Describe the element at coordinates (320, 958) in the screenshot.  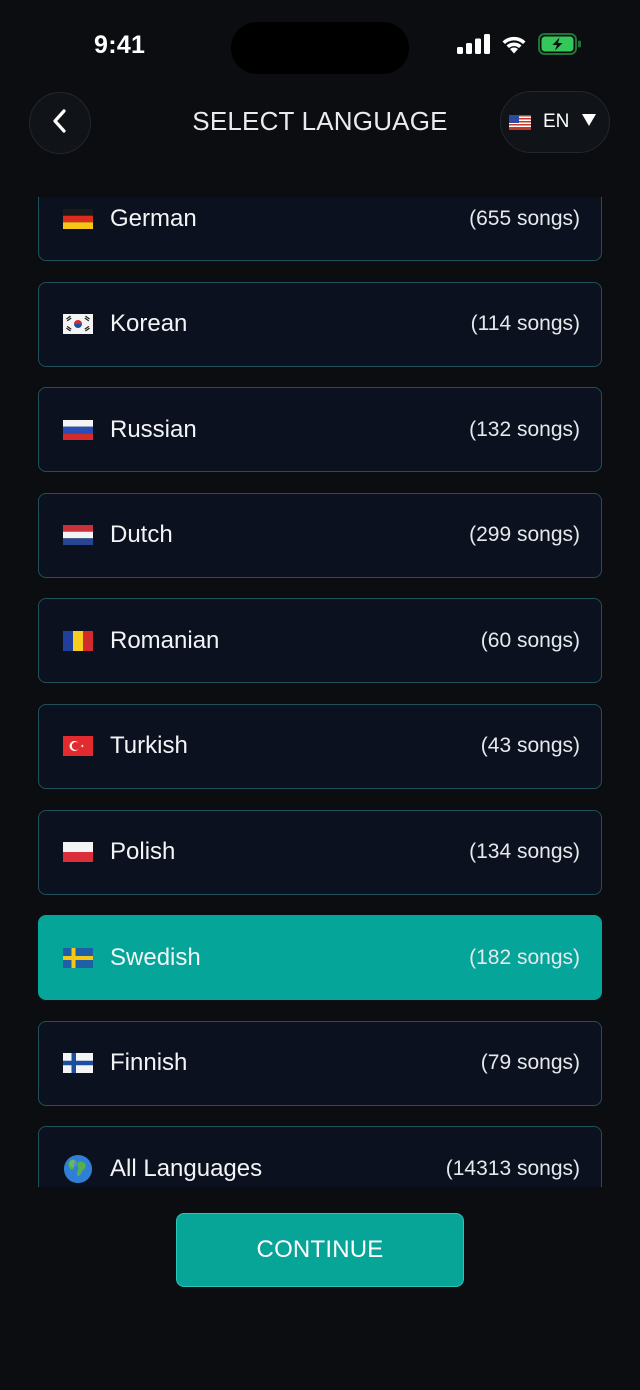
I see `language-option-swedish: Swedish (182 songs)` at that location.